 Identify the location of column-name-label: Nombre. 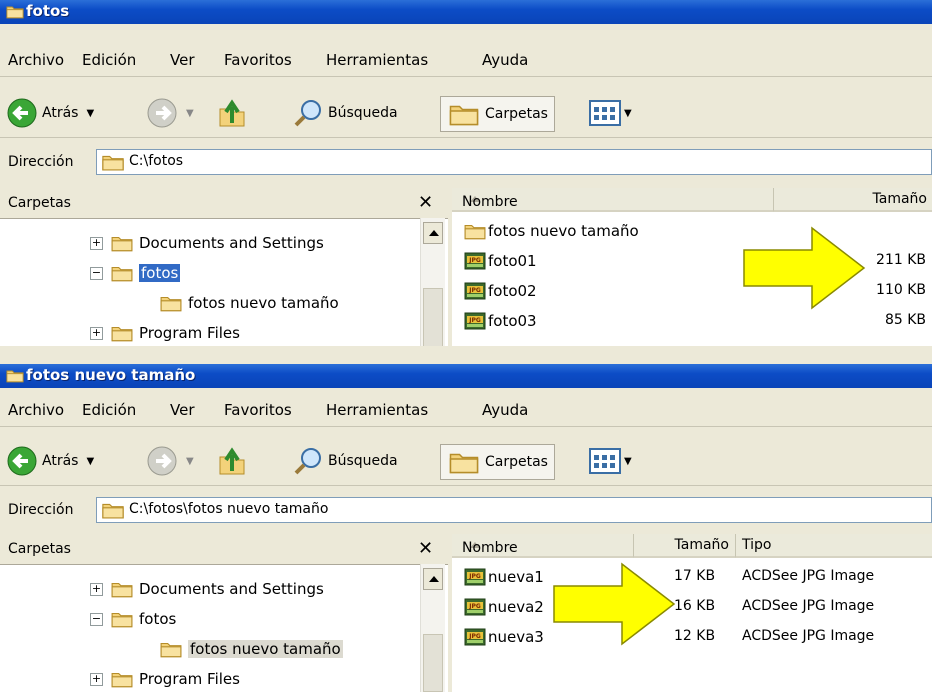
(490, 548).